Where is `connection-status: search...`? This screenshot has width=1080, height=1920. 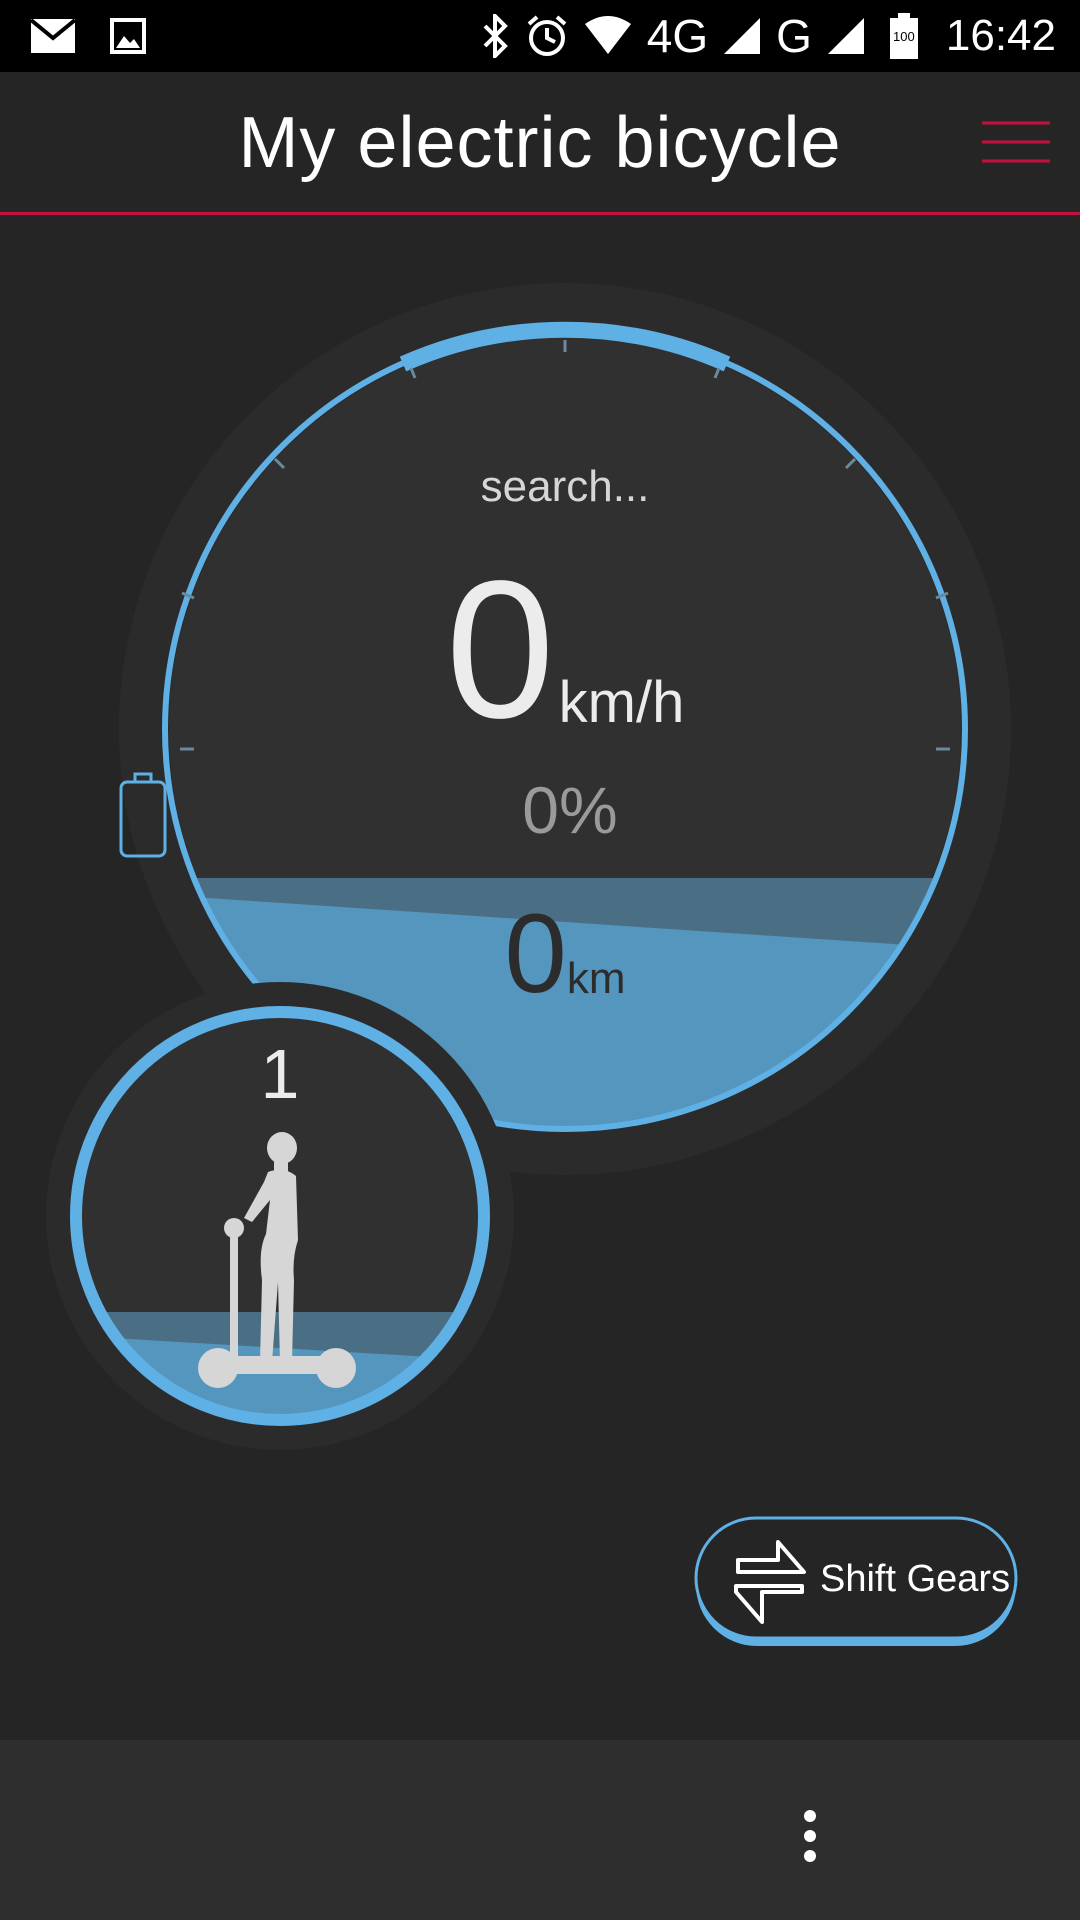 connection-status: search... is located at coordinates (565, 486).